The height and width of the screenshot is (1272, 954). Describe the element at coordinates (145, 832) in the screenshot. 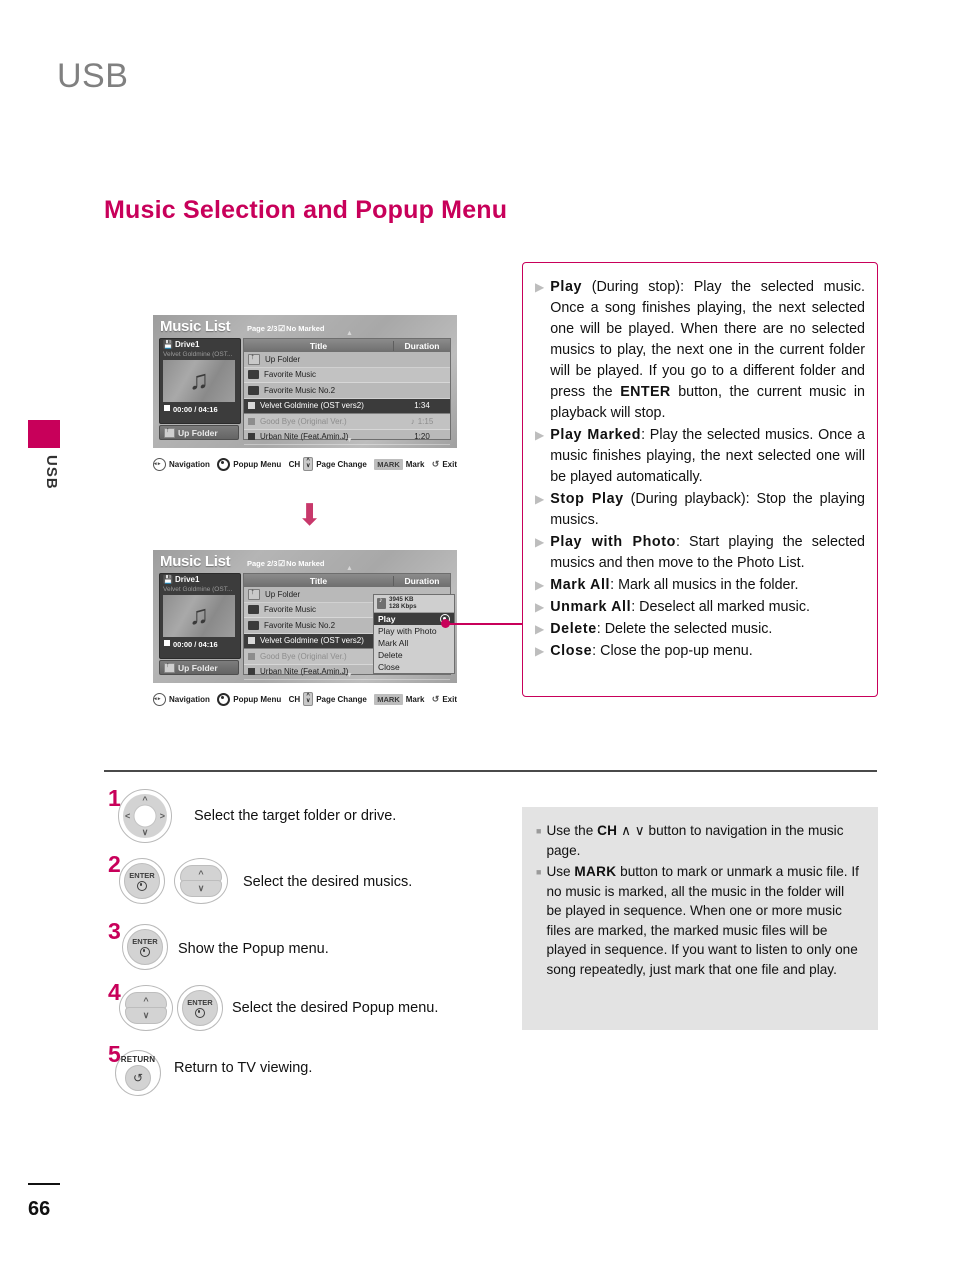

I see `arrow-down-icon: ∨` at that location.